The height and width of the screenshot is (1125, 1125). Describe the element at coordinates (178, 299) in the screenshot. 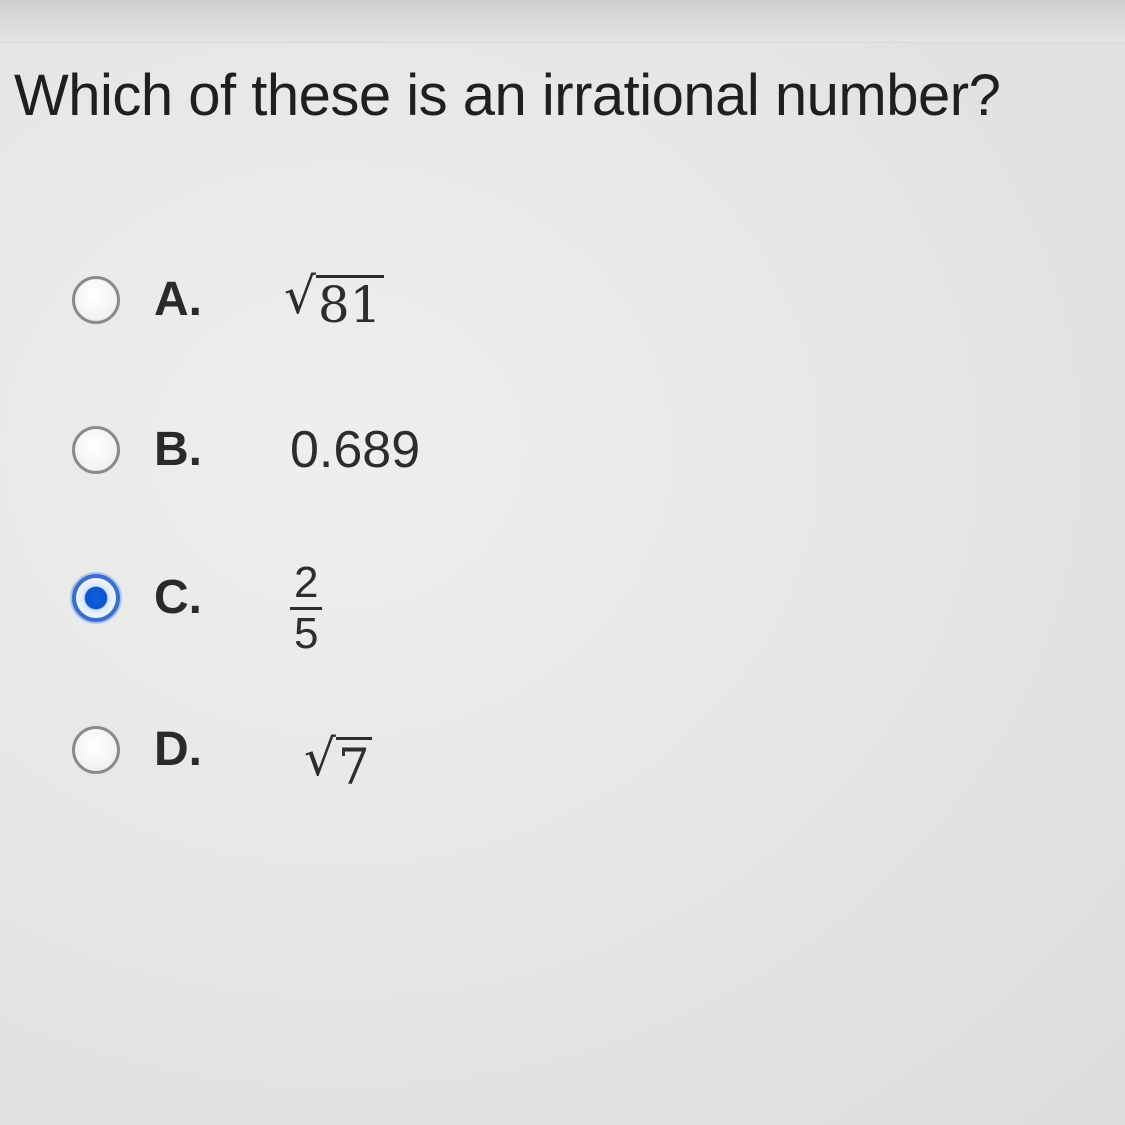

I see `choice-letter: A.` at that location.